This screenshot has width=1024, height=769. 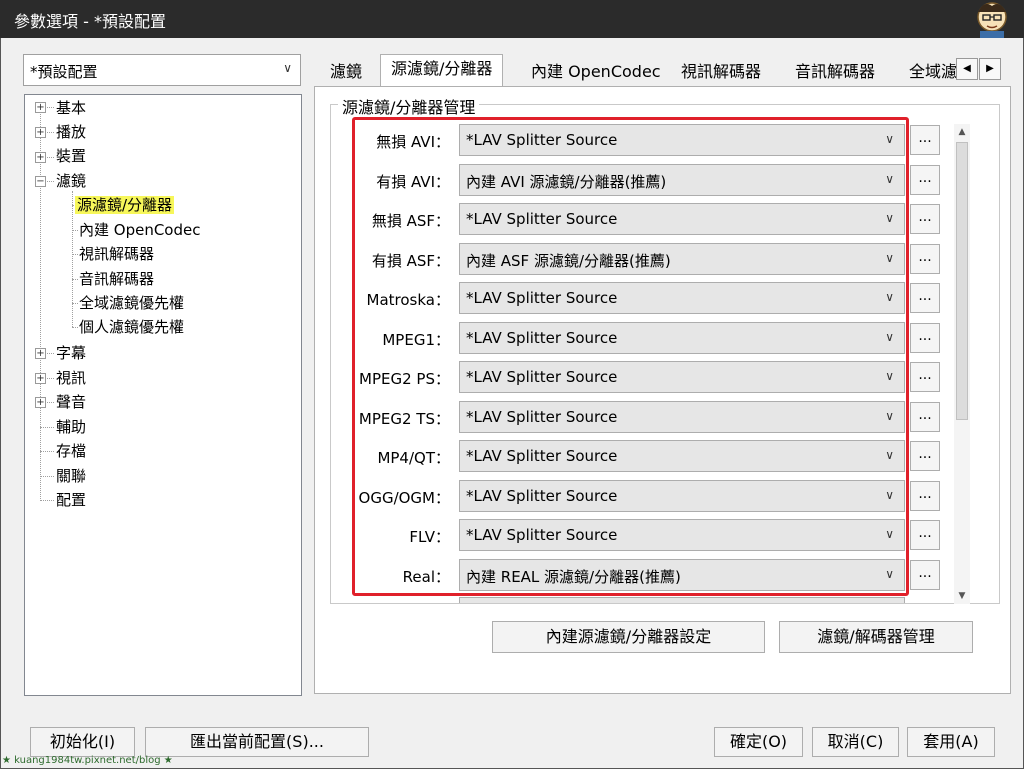 I want to click on tree-item-assist: 輔助, so click(x=71, y=427).